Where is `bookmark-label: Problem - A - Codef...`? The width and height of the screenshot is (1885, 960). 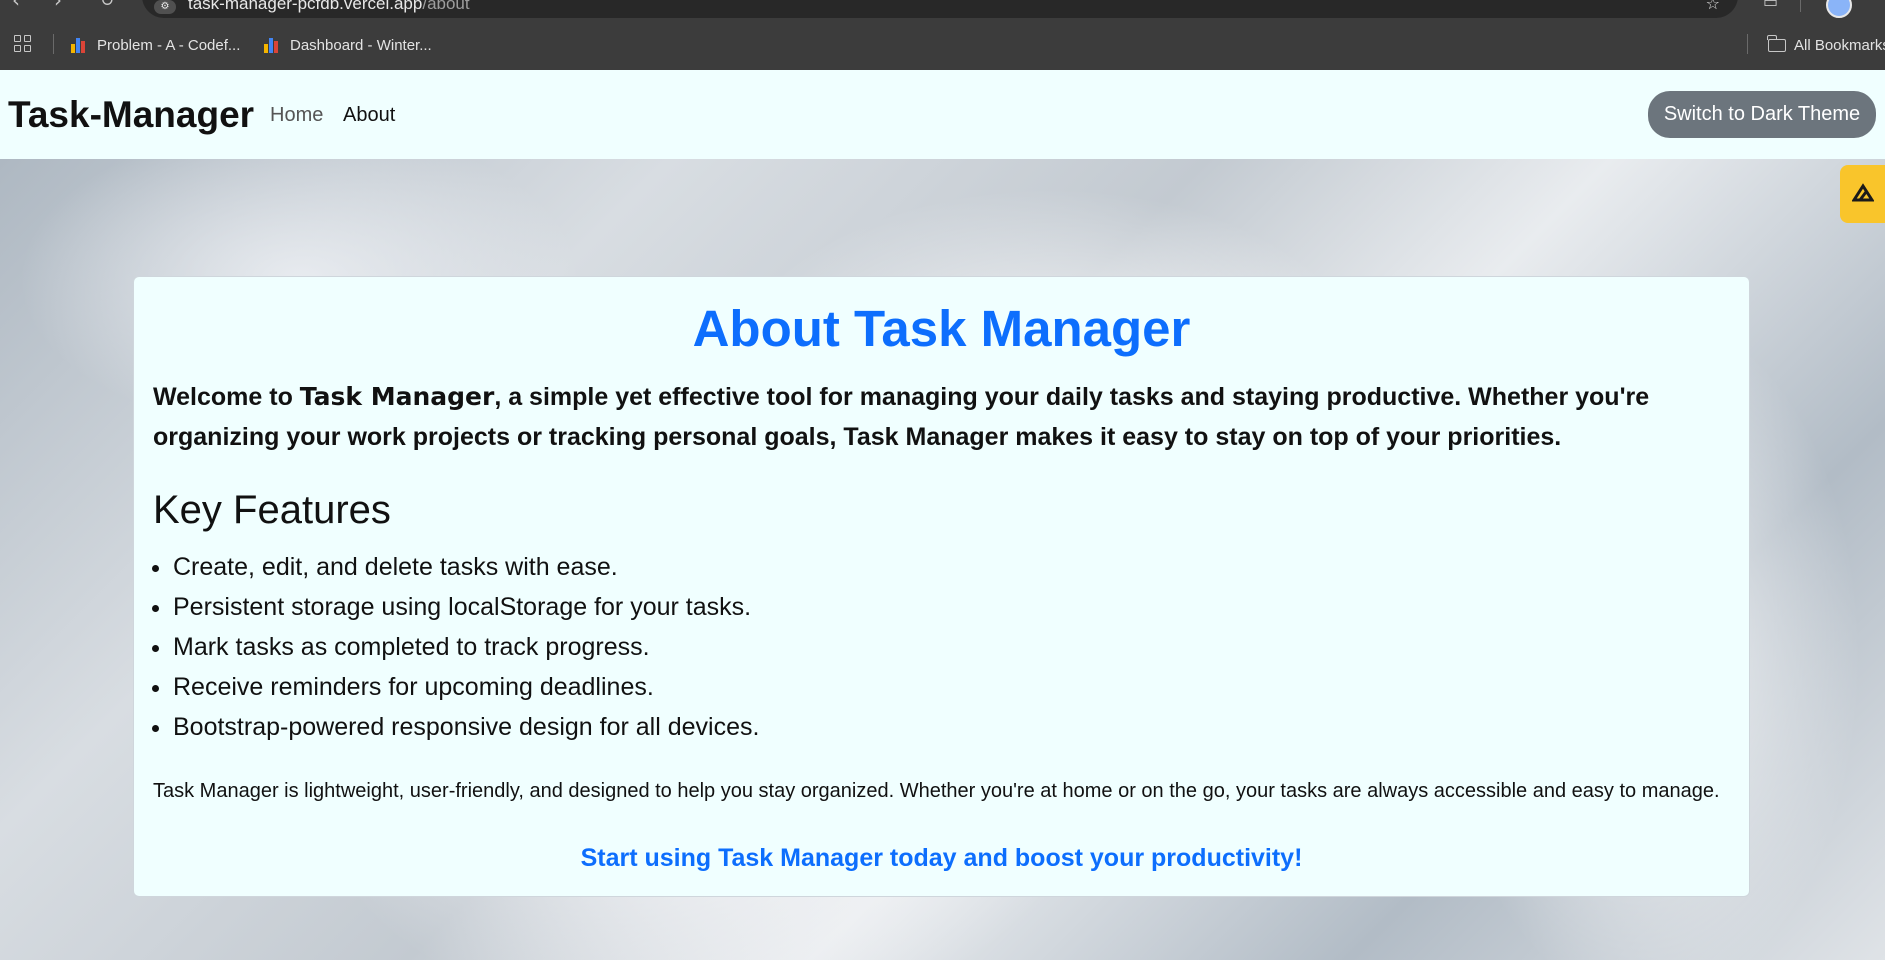
bookmark-label: Problem - A - Codef... is located at coordinates (169, 45).